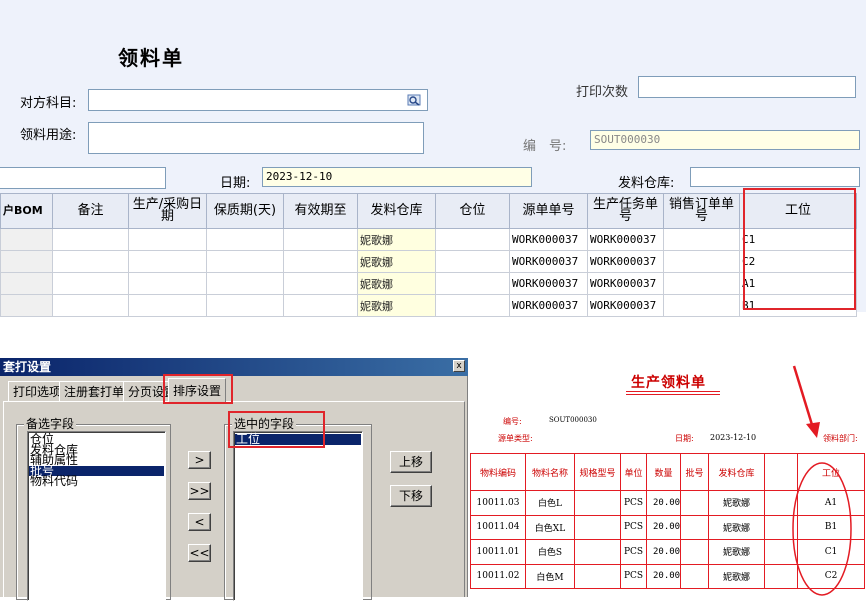 This screenshot has height=601, width=866. Describe the element at coordinates (96, 480) in the screenshot. I see `list-item: 物料代码` at that location.